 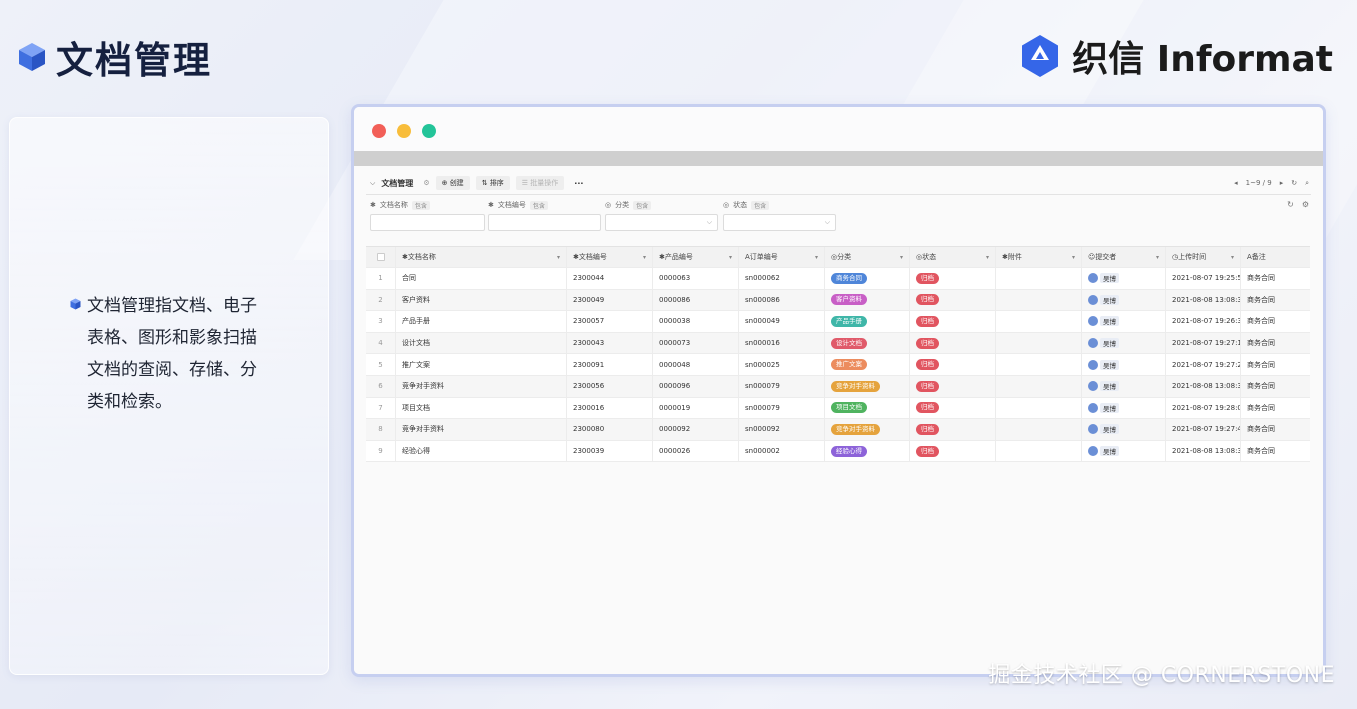 What do you see at coordinates (1203, 429) in the screenshot?
I see `upload-time-cell: 2021-08-07 19:27:44` at bounding box center [1203, 429].